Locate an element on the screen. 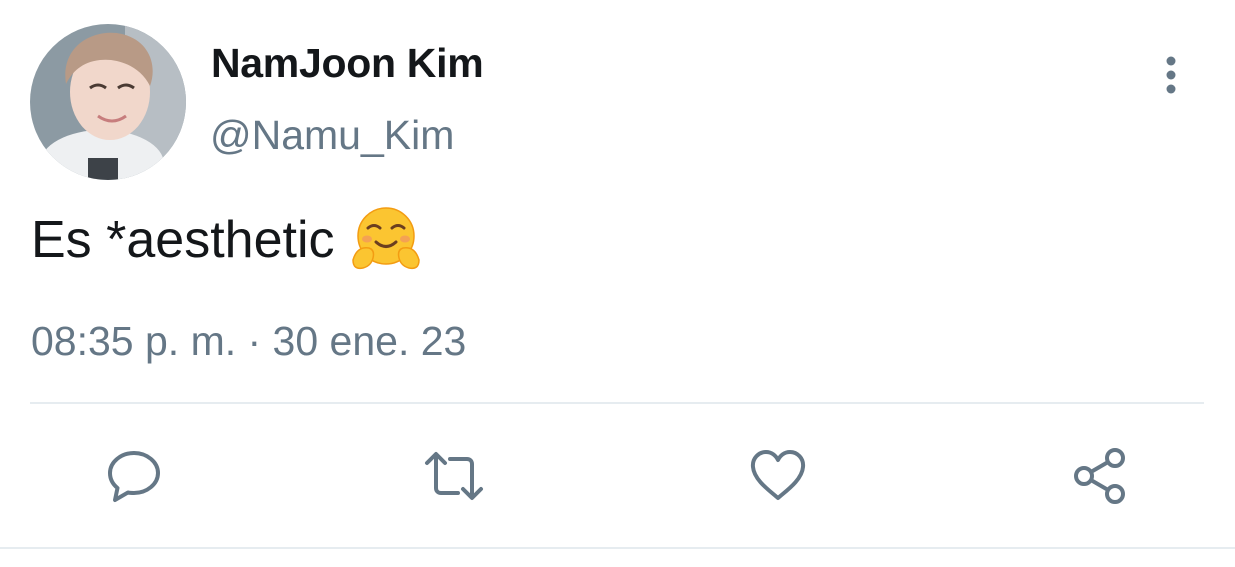 The image size is (1235, 567). heart-icon is located at coordinates (778, 475).